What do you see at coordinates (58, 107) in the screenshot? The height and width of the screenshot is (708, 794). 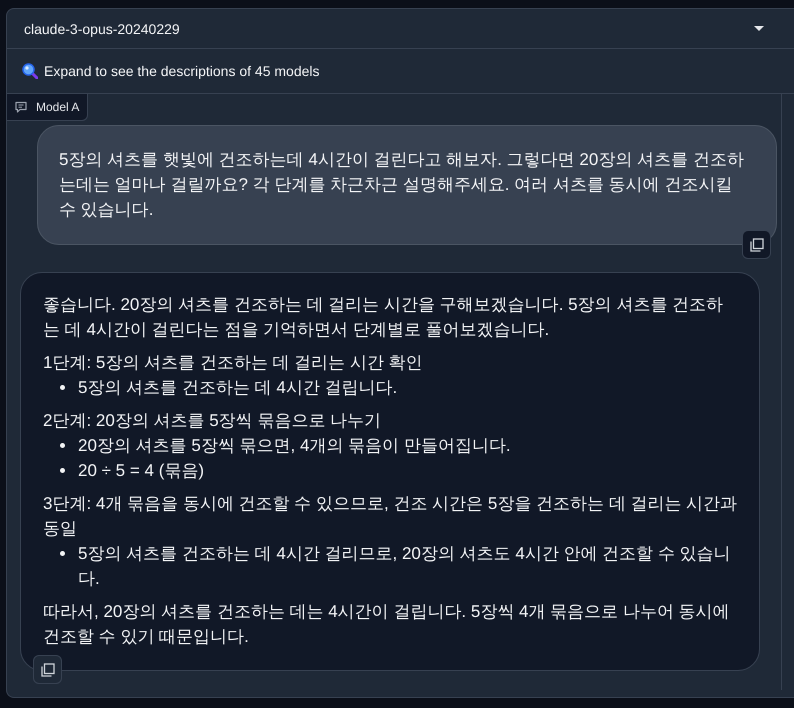 I see `chatbot-label-text: Model A` at bounding box center [58, 107].